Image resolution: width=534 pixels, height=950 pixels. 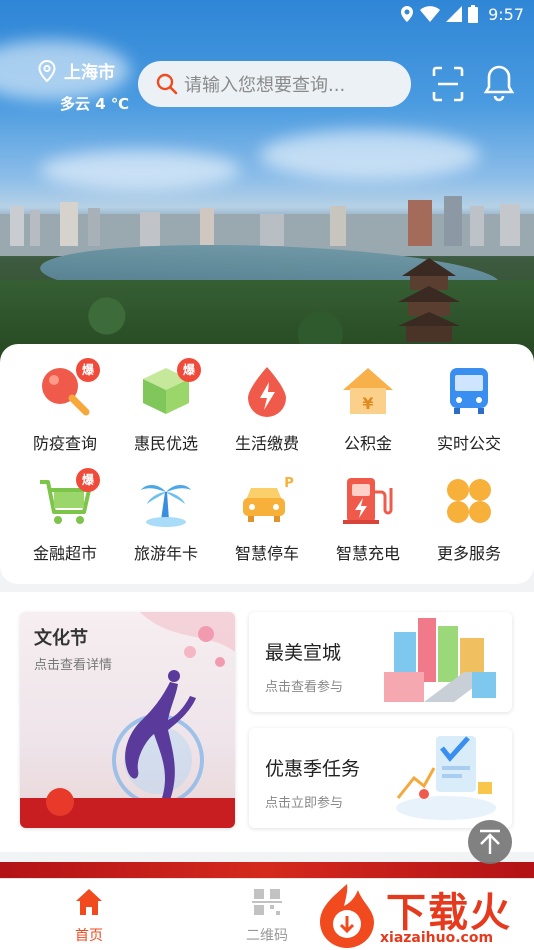 I want to click on bell-icon, so click(x=499, y=83).